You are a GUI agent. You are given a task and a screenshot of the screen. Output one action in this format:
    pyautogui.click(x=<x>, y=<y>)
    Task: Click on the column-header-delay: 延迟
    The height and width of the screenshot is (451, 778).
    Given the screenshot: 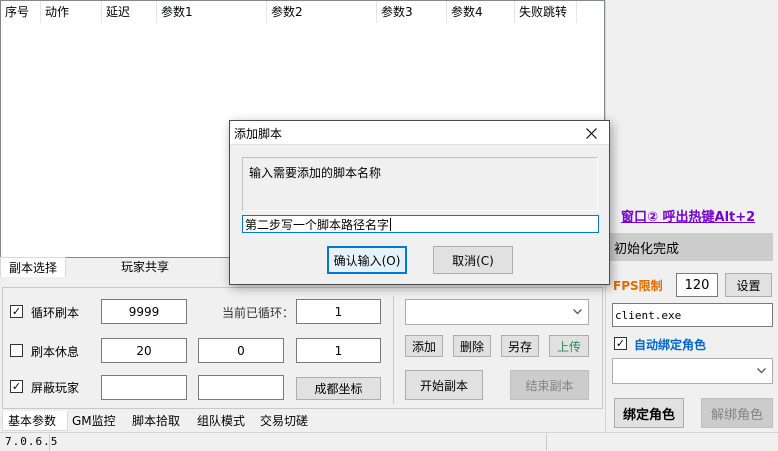 What is the action you would take?
    pyautogui.click(x=129, y=12)
    